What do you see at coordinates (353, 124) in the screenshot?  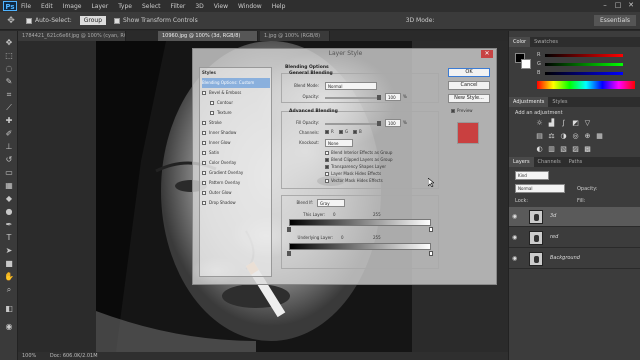 I see `fill-opacity-slider` at bounding box center [353, 124].